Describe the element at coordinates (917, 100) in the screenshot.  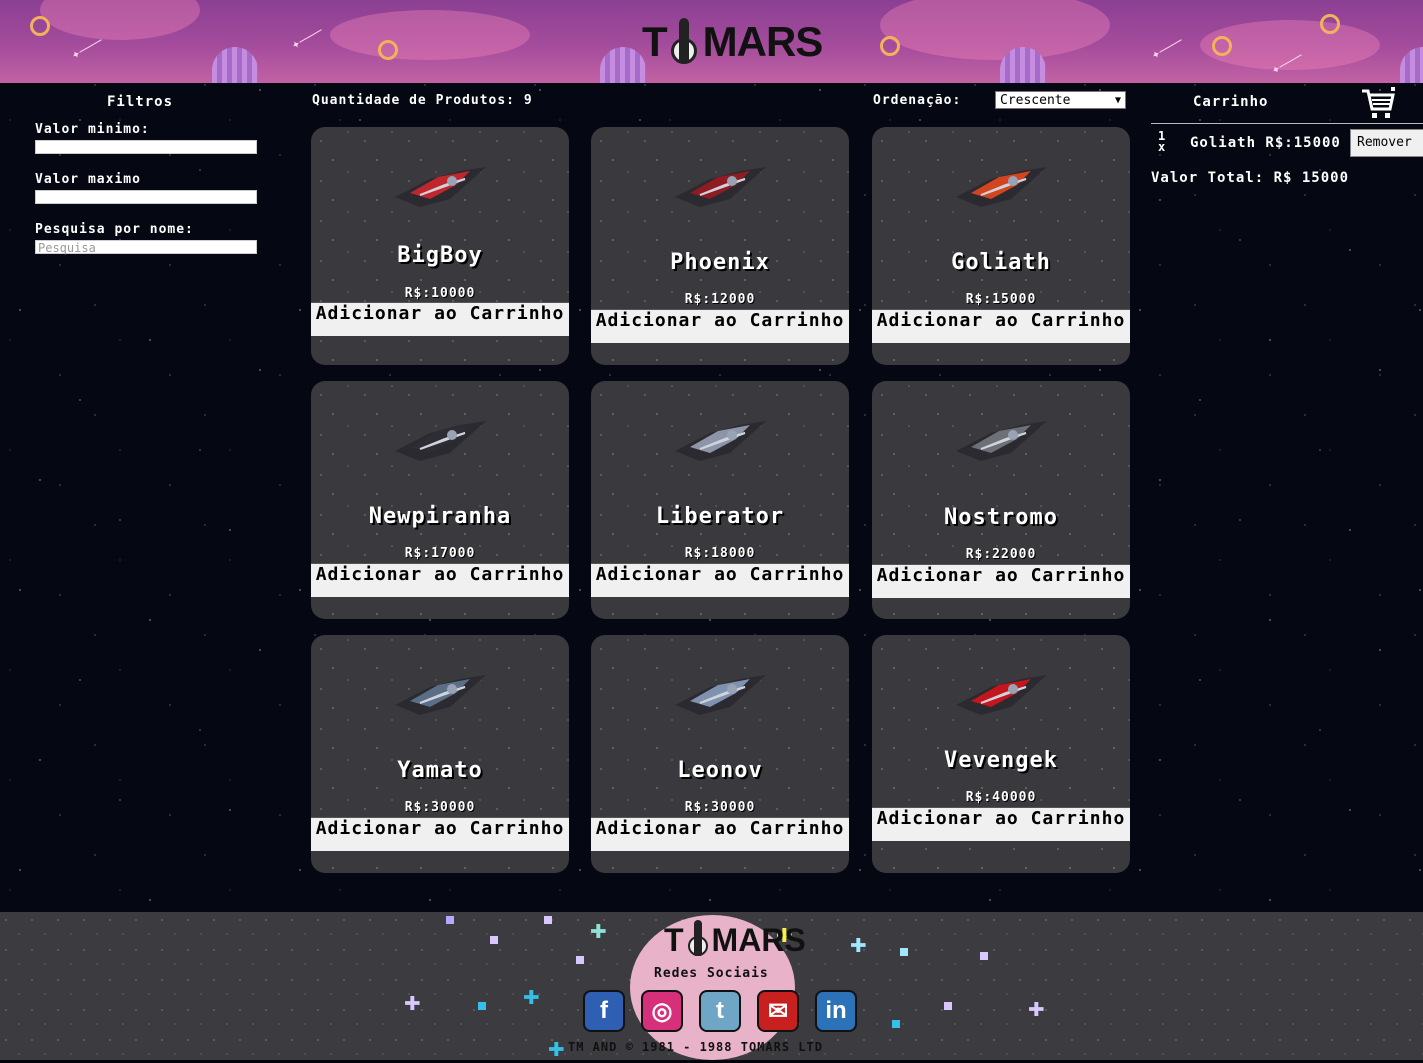
I see `sort-label: Ordenação:` at that location.